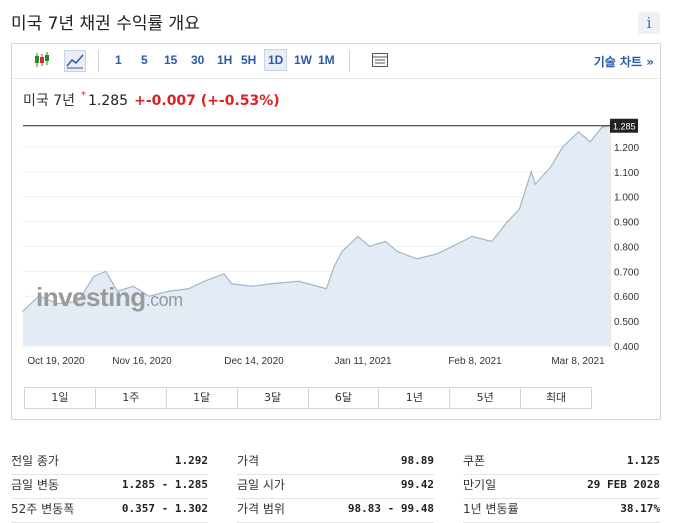 This screenshot has height=523, width=676. I want to click on stat-row: 만기일 29 FEB 2028, so click(561, 487).